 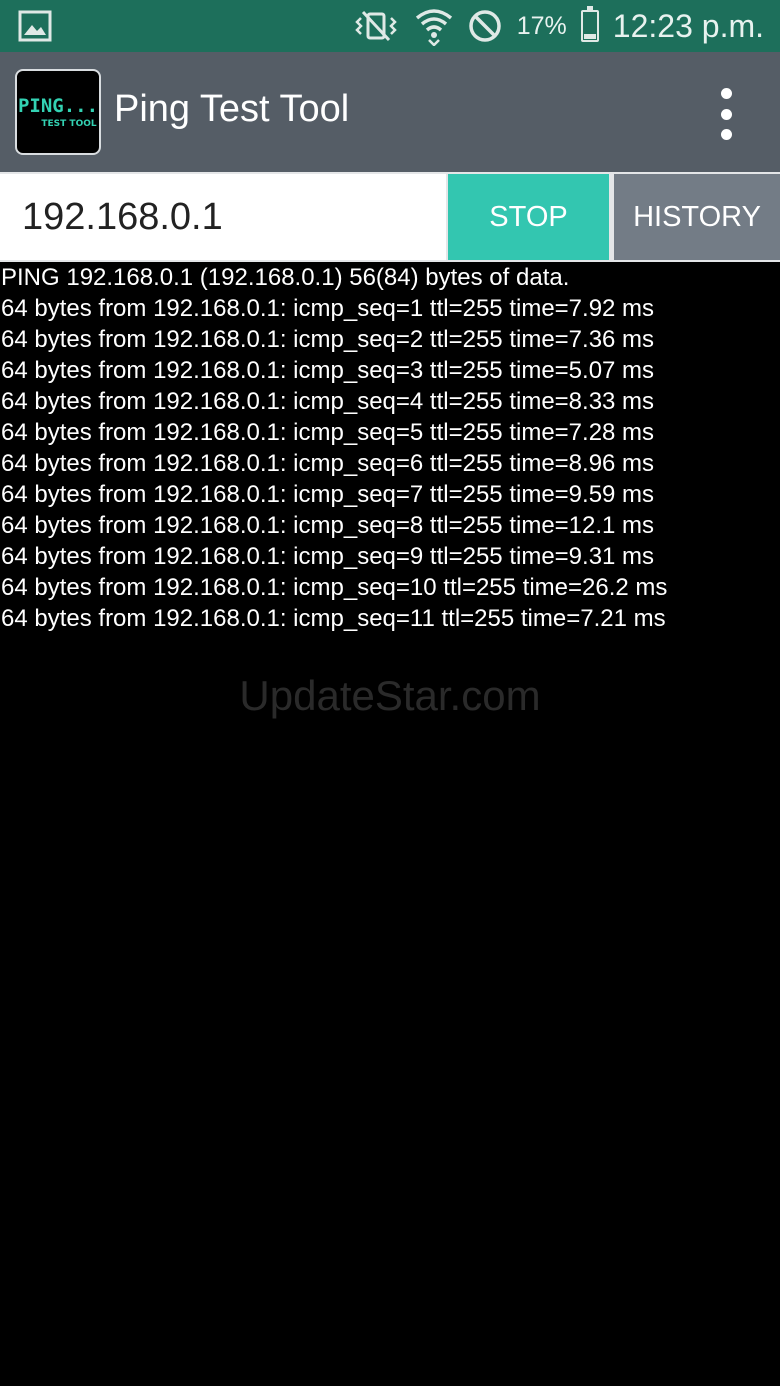 What do you see at coordinates (390, 695) in the screenshot?
I see `watermark: UpdateStar.com` at bounding box center [390, 695].